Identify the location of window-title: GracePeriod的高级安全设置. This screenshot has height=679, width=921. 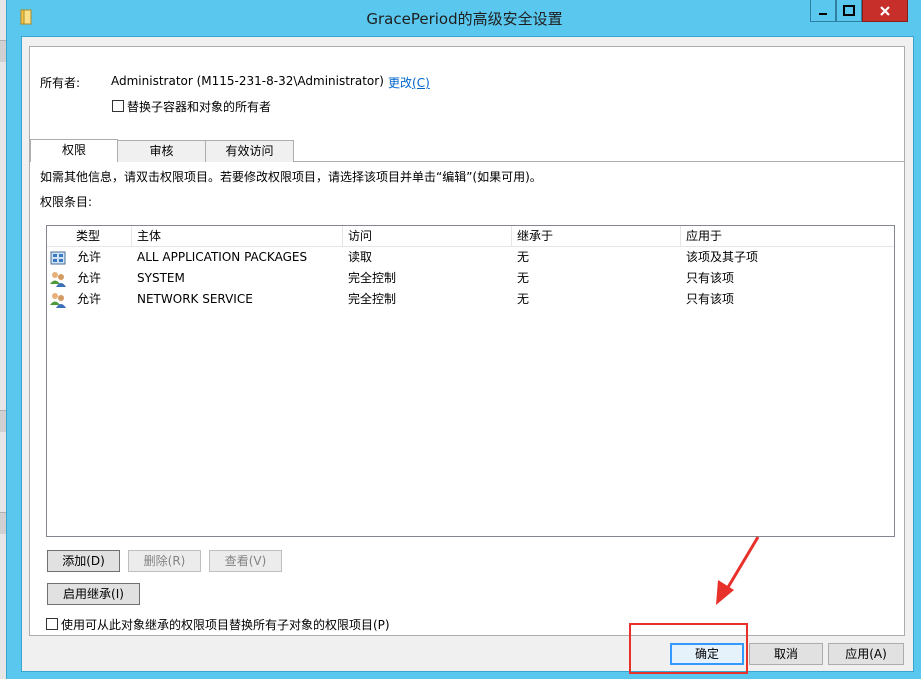
(464, 19).